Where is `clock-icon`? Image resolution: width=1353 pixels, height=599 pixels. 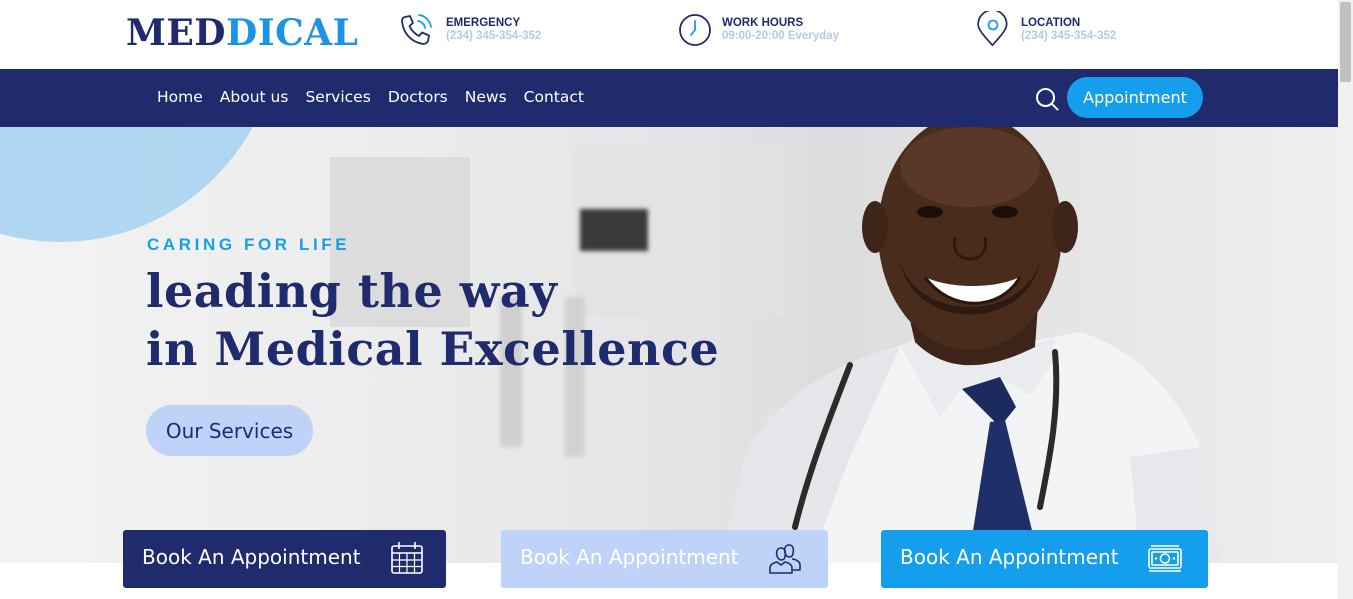 clock-icon is located at coordinates (695, 30).